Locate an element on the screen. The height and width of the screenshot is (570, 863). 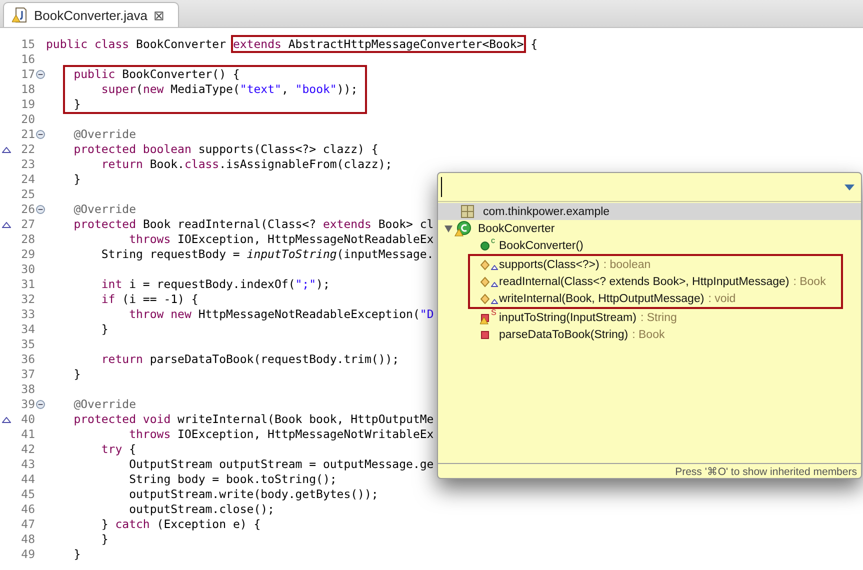
line-number: 20 is located at coordinates (27, 119).